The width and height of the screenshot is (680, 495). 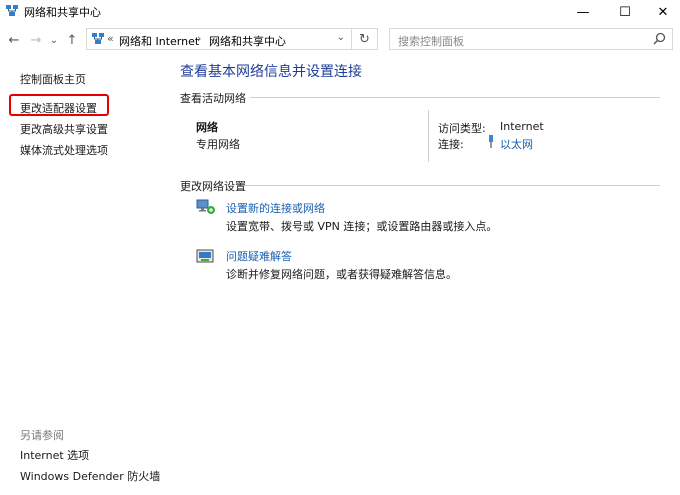 I want to click on access-type-value: Internet, so click(x=522, y=126).